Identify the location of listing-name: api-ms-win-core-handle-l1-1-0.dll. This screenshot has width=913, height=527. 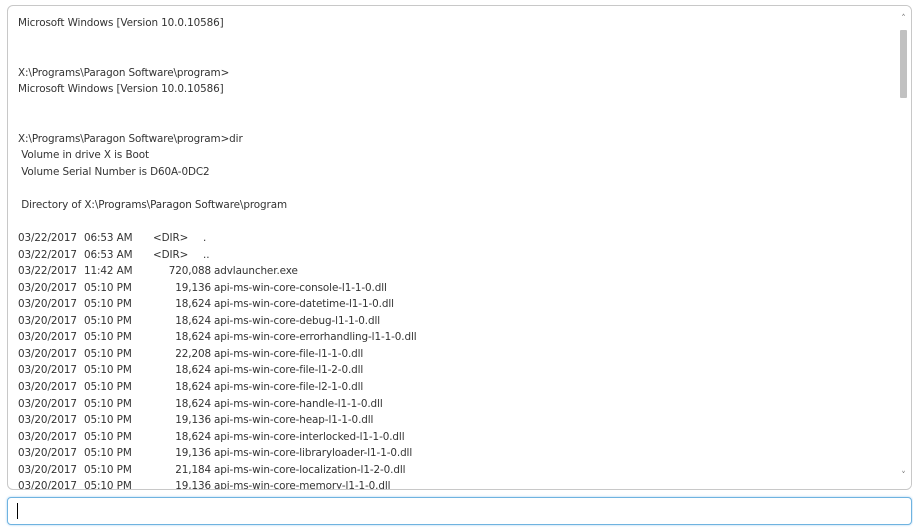
(298, 403).